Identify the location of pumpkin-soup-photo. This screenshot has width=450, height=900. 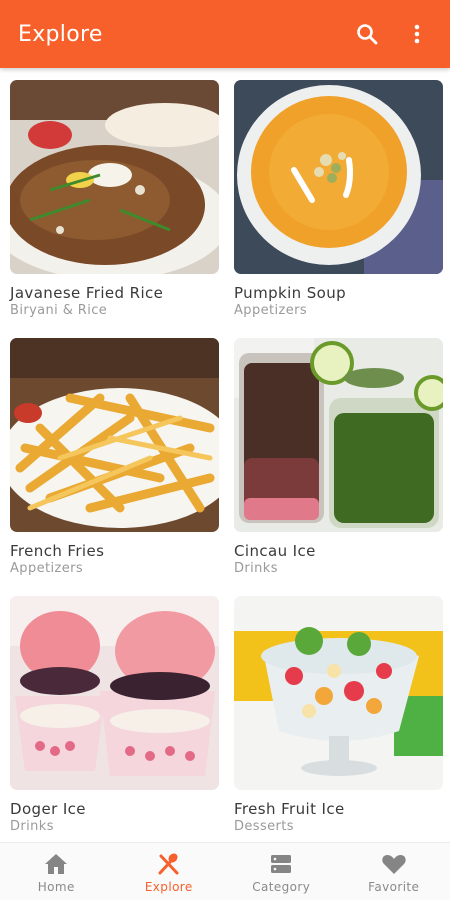
(338, 177).